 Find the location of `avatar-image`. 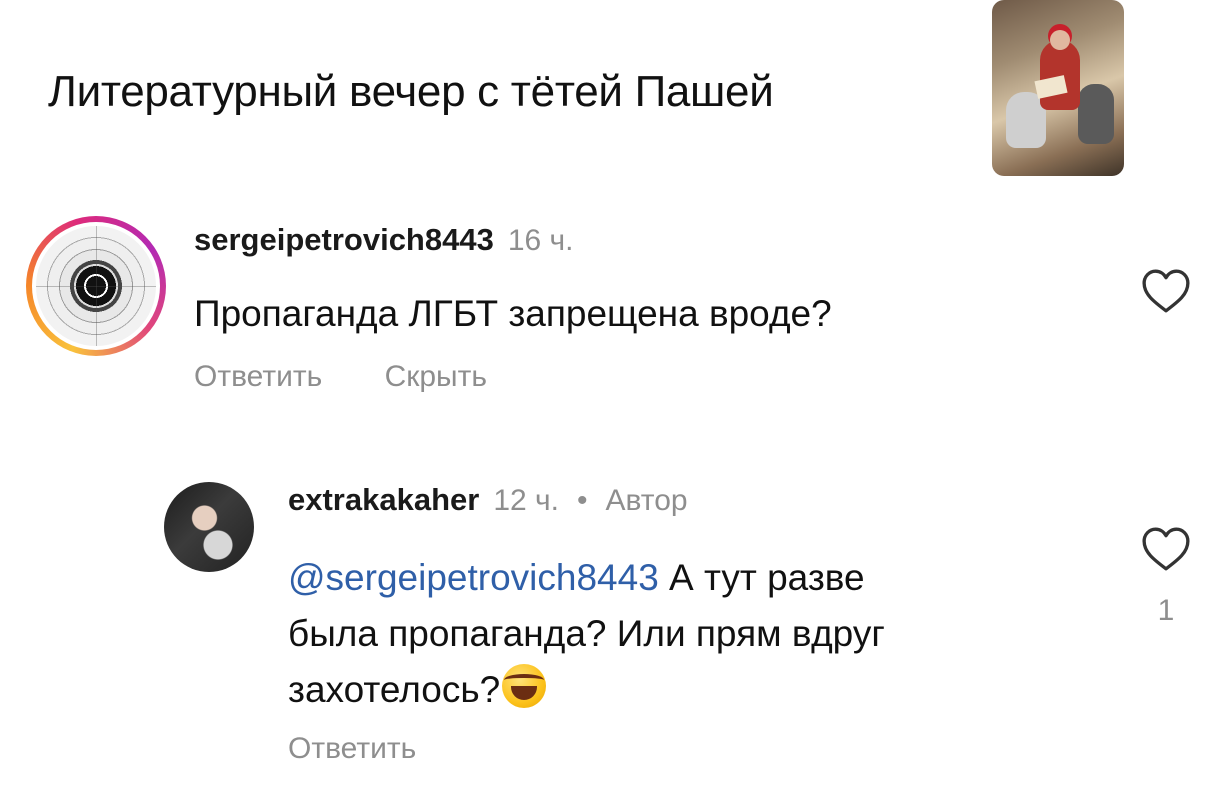

avatar-image is located at coordinates (96, 286).